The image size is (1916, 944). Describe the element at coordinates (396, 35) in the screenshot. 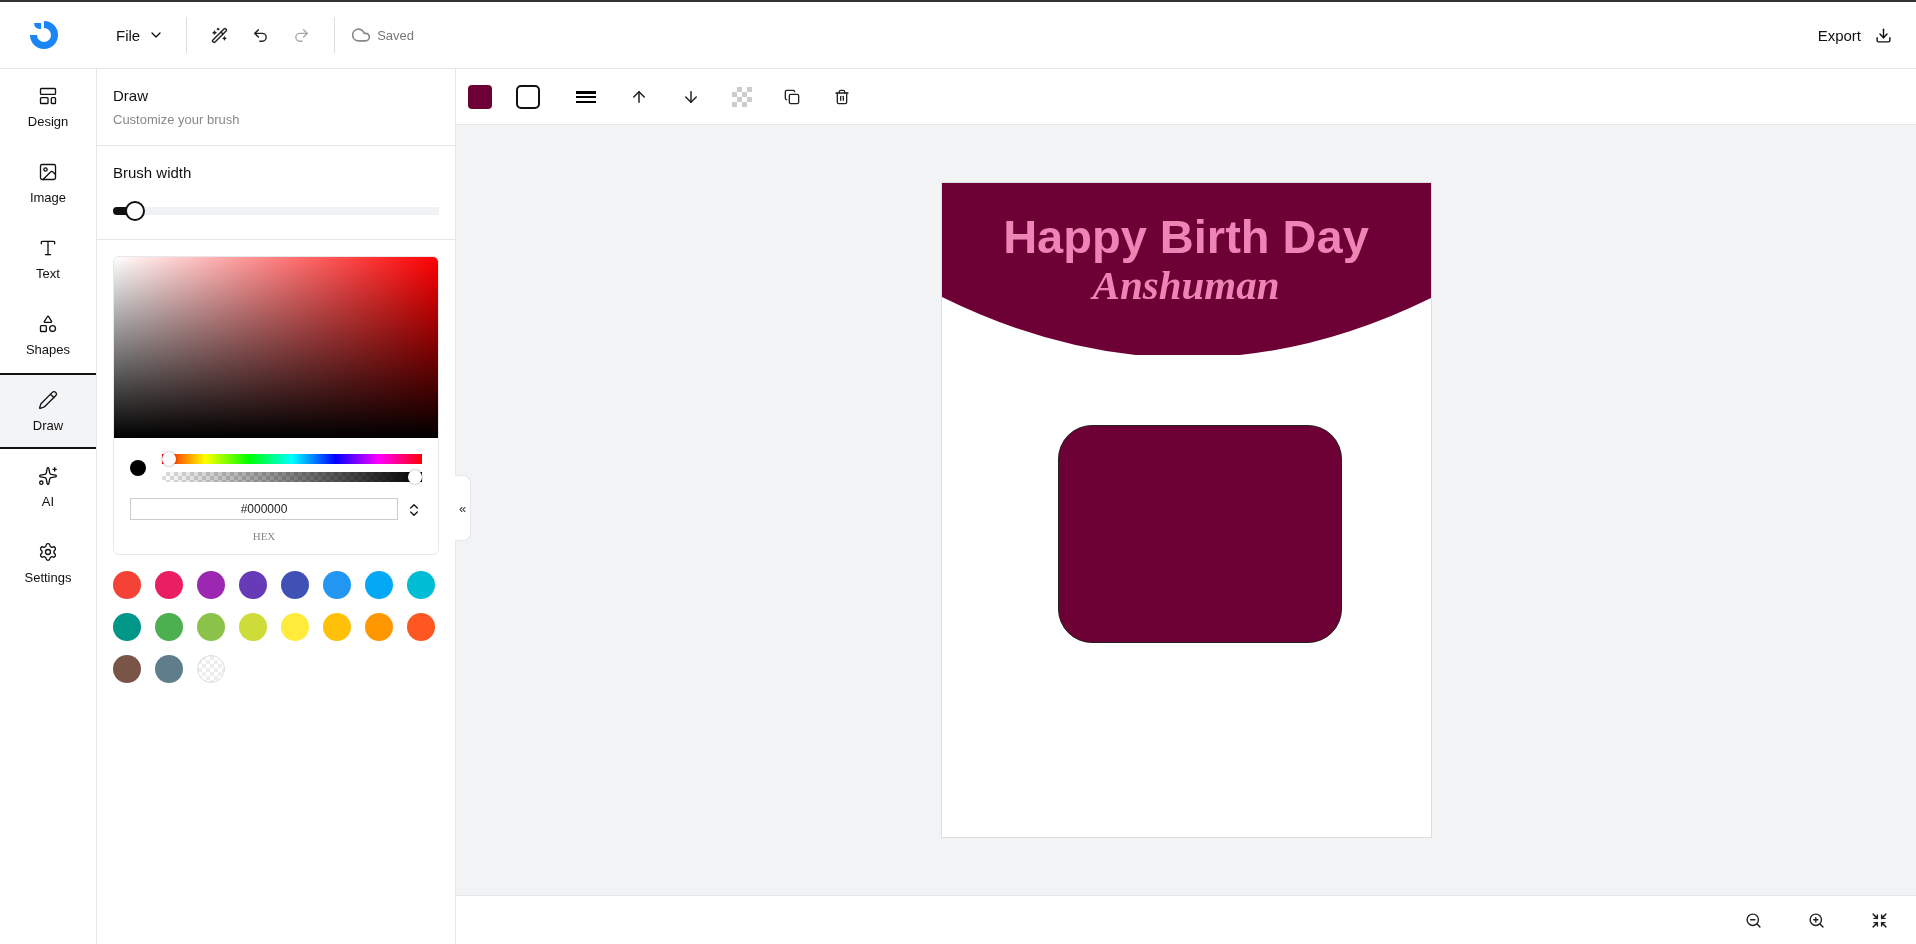

I see `save-status: Saved` at that location.